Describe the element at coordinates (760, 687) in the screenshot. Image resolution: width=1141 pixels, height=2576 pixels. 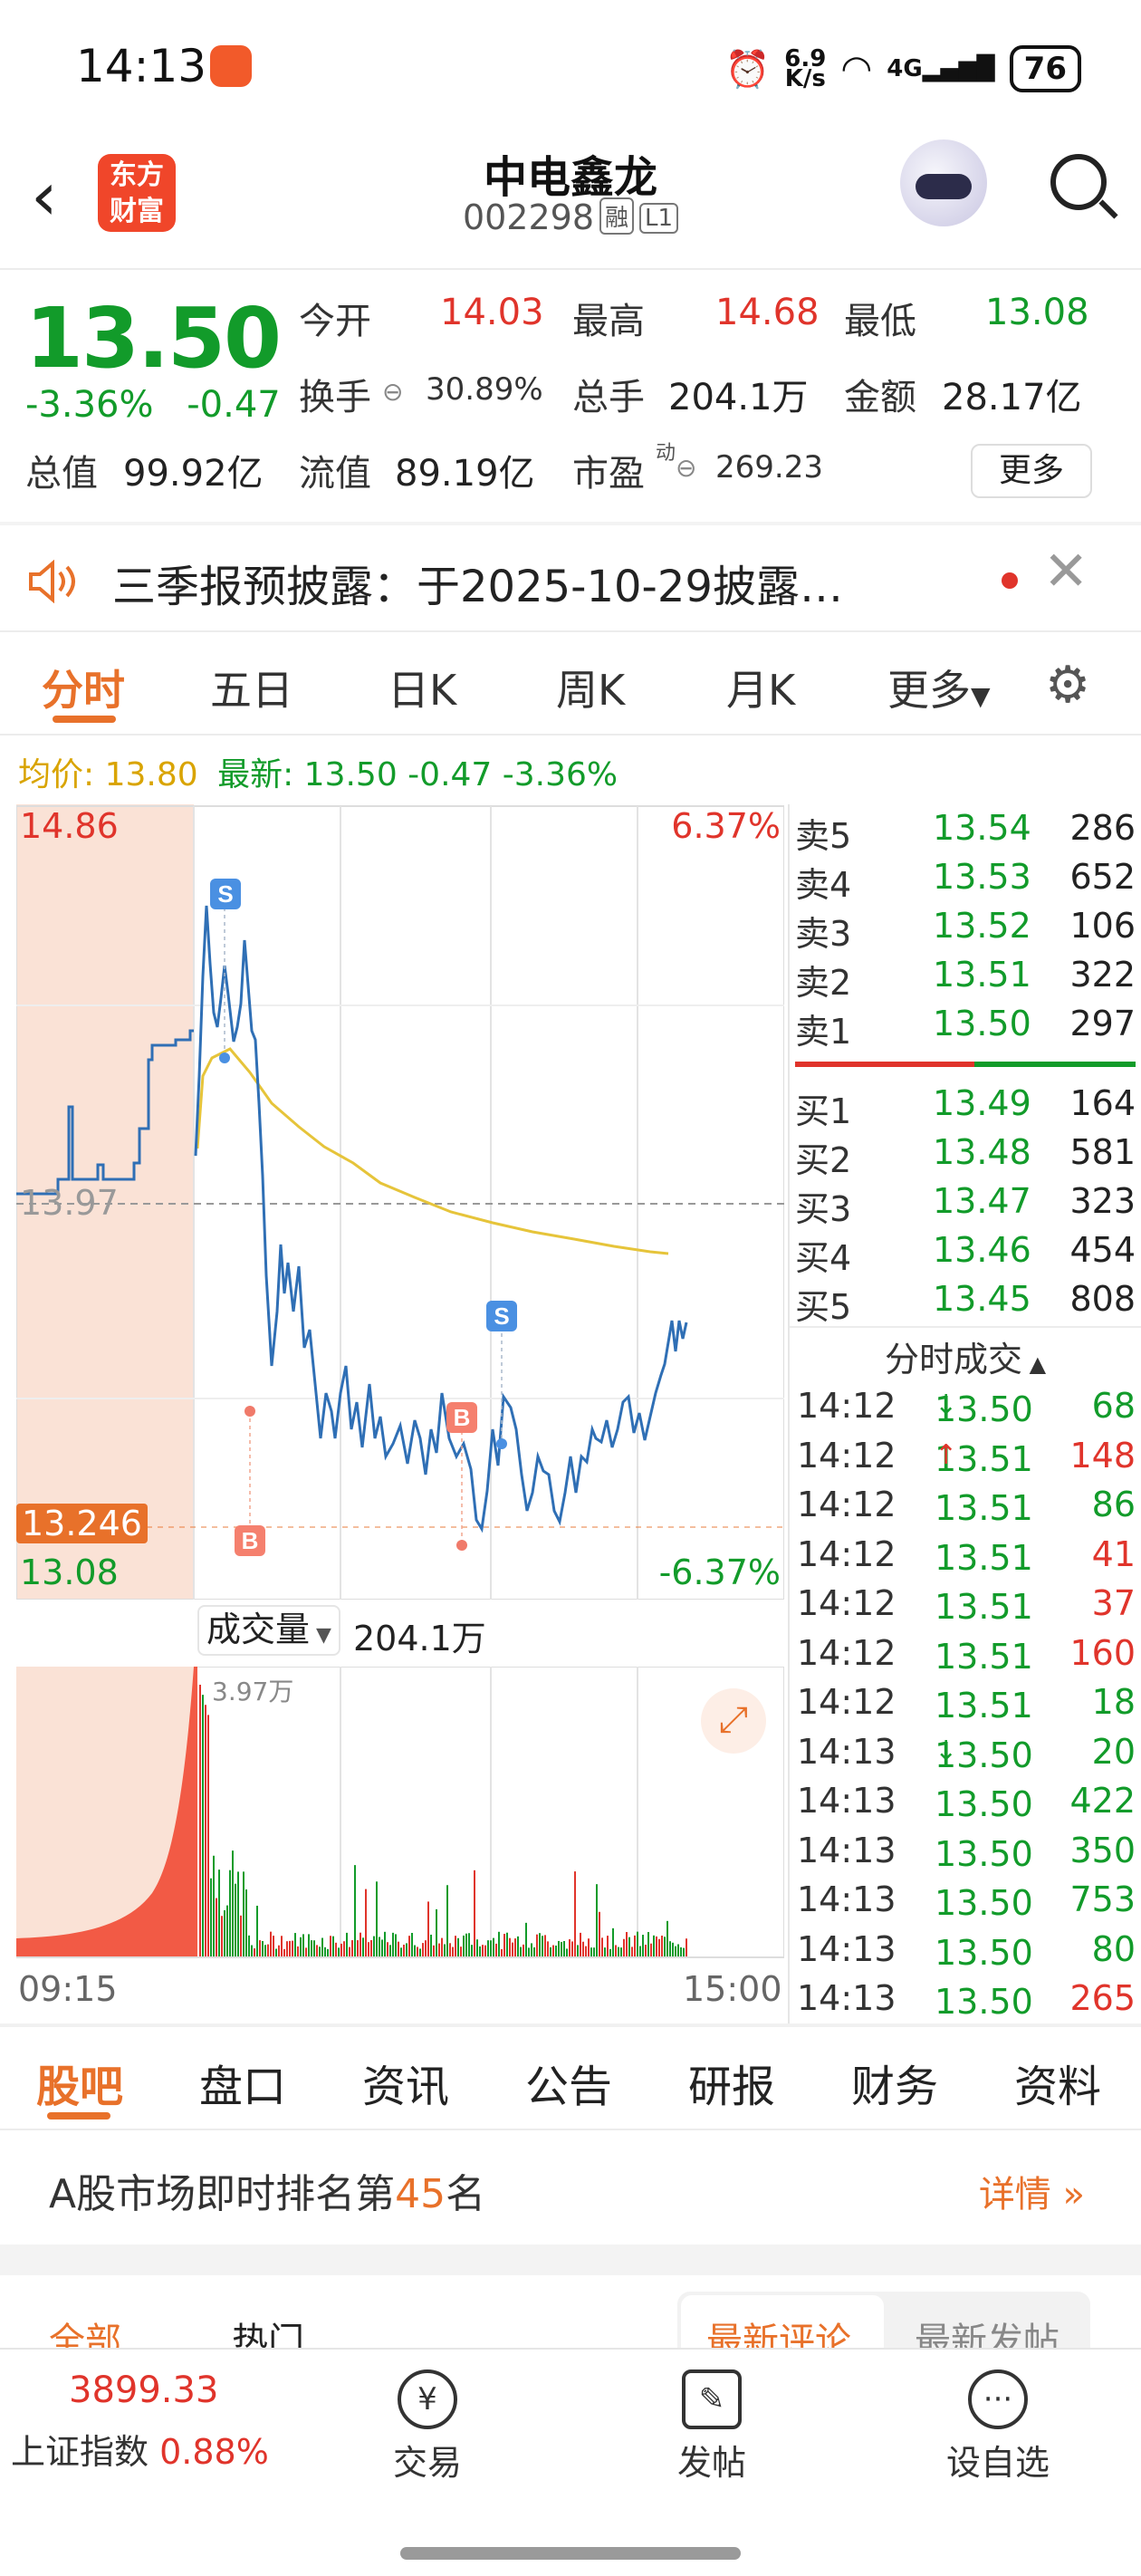
I see `tab-monthly-k: 月K` at that location.